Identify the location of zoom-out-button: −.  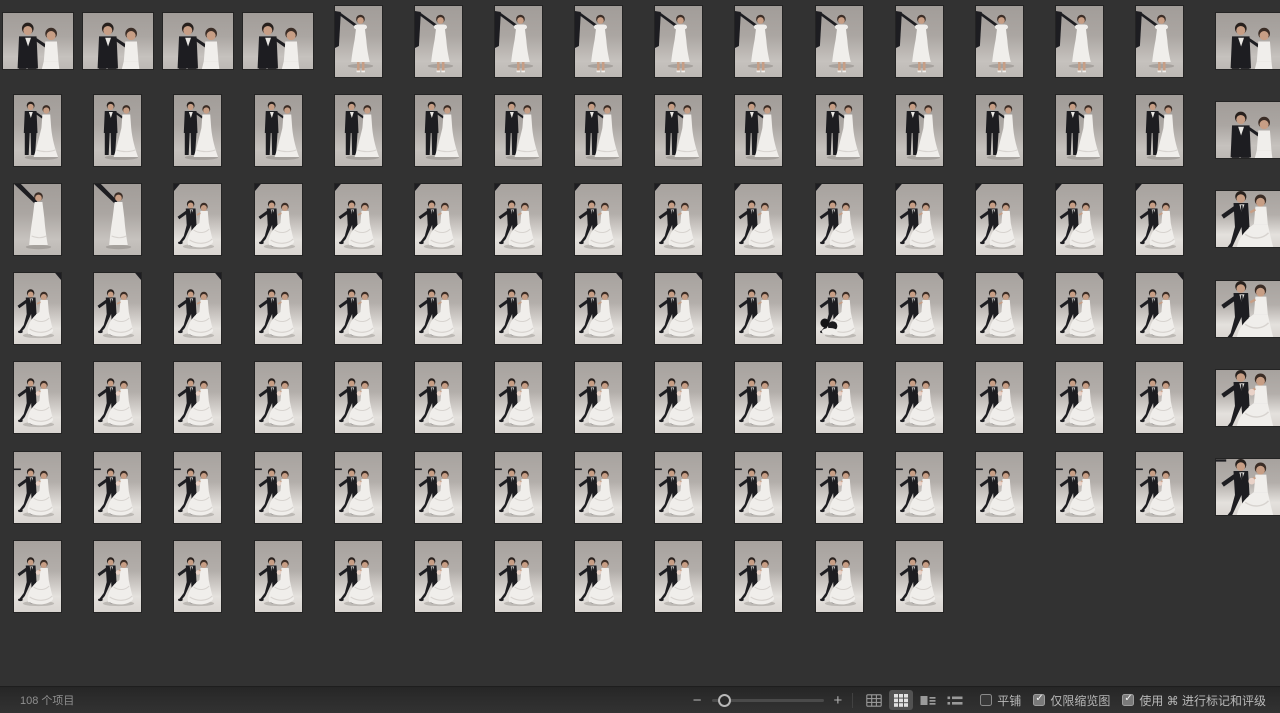
(697, 700).